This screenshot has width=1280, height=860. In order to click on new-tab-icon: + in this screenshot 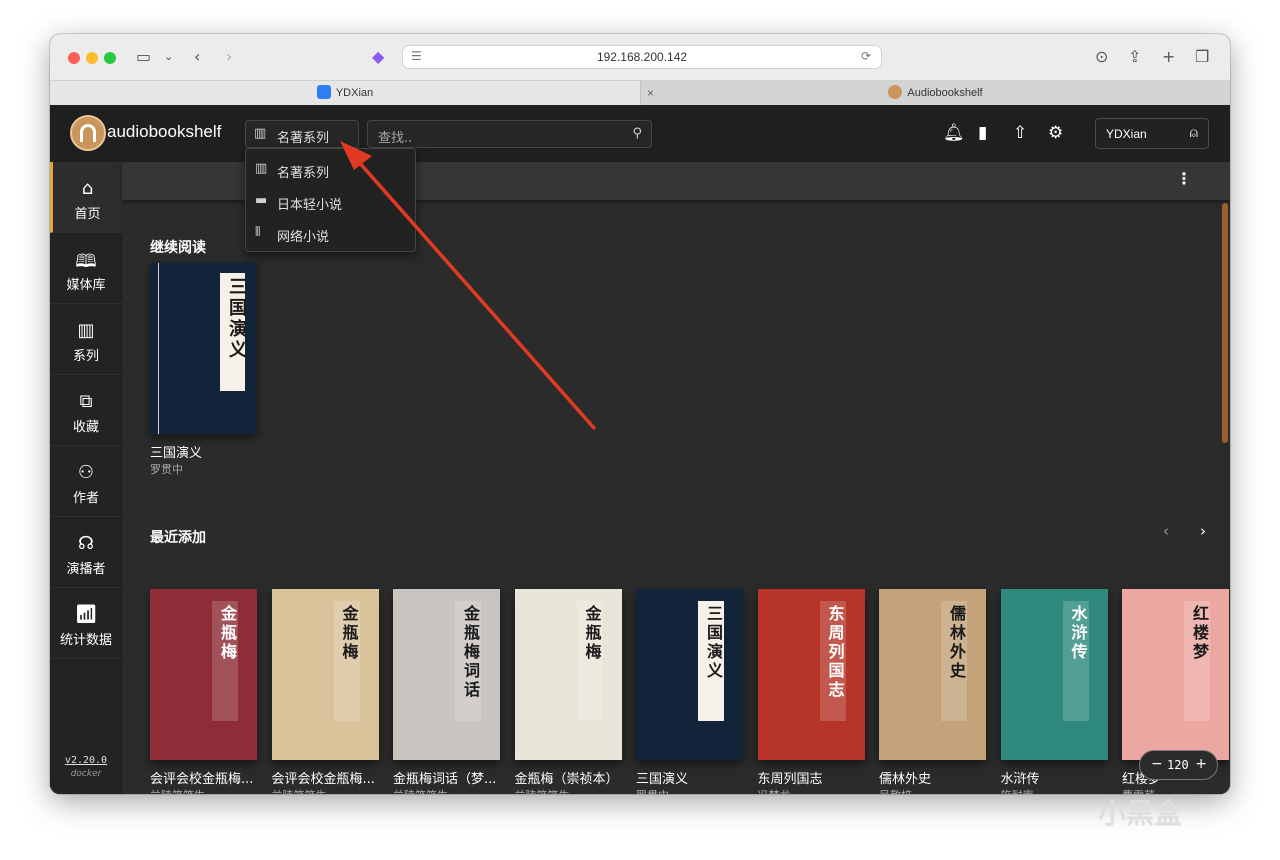, I will do `click(1168, 57)`.